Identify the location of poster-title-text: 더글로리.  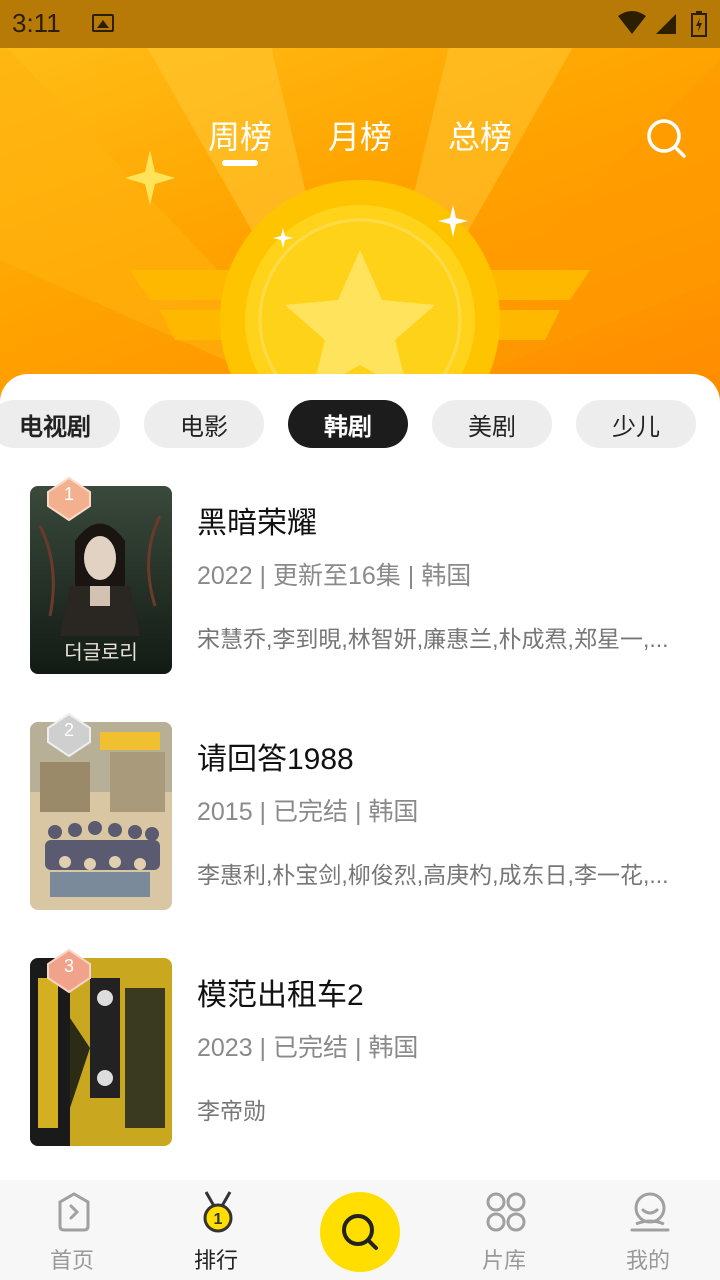
(101, 652).